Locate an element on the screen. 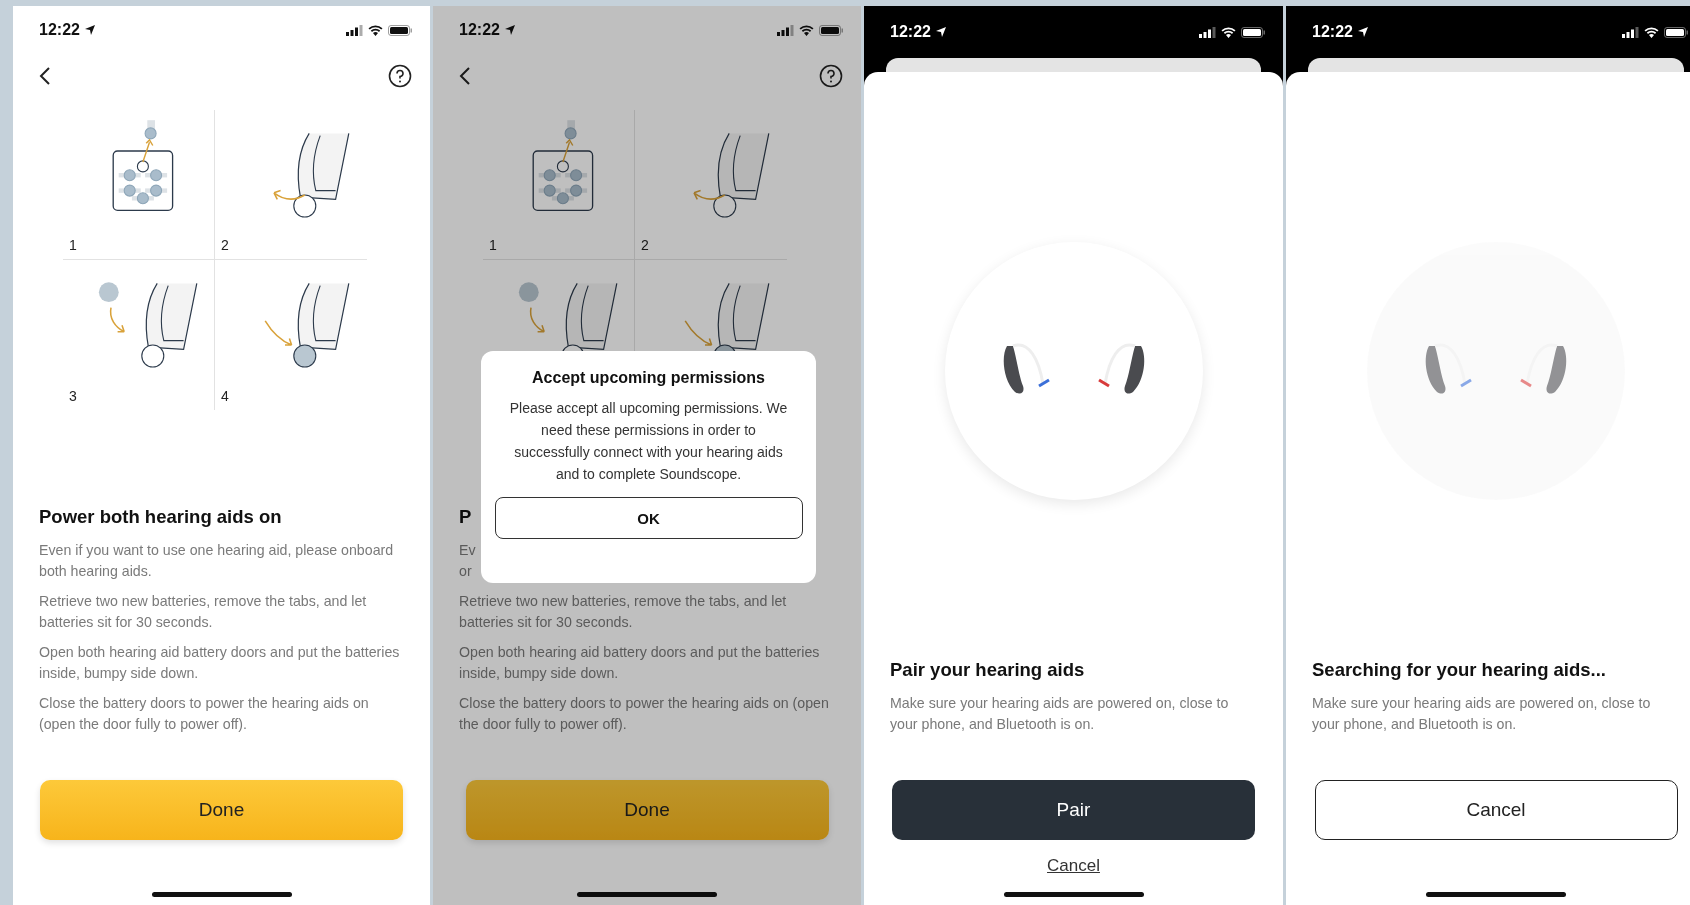 The height and width of the screenshot is (905, 1690). screen-title: P is located at coordinates (465, 517).